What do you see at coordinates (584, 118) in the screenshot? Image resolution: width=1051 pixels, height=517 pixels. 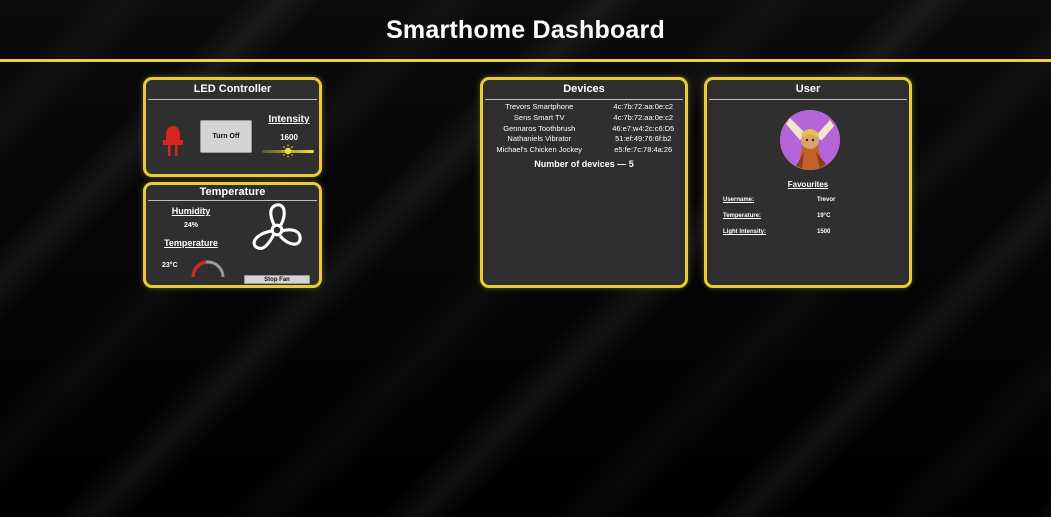 I see `table-row: Sens Smart TV 4c:7b:72:aa:0e:c2` at bounding box center [584, 118].